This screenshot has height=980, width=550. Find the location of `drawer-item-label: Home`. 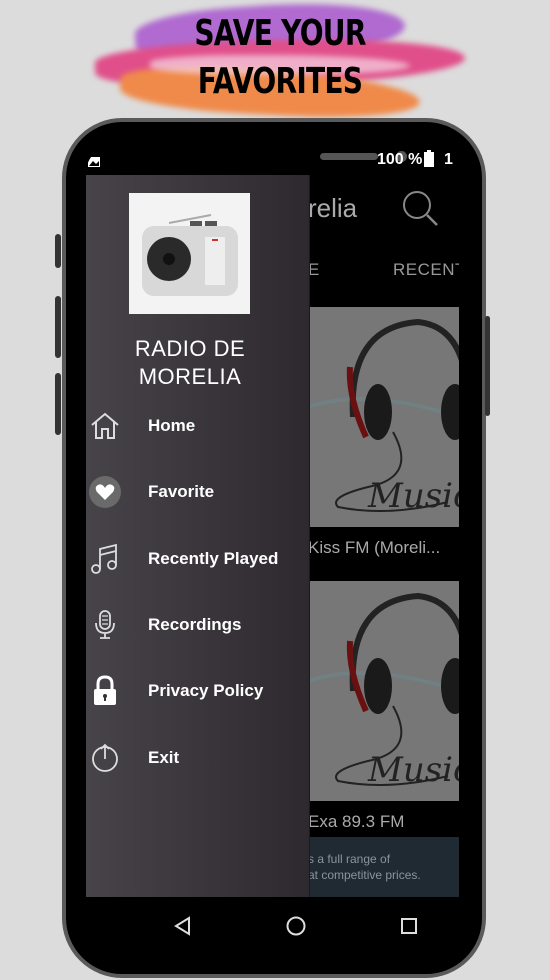

drawer-item-label: Home is located at coordinates (172, 425).